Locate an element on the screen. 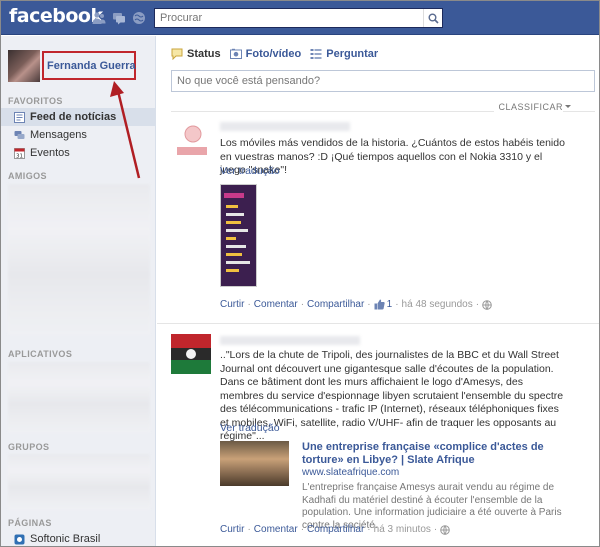  status-composer is located at coordinates (383, 81).